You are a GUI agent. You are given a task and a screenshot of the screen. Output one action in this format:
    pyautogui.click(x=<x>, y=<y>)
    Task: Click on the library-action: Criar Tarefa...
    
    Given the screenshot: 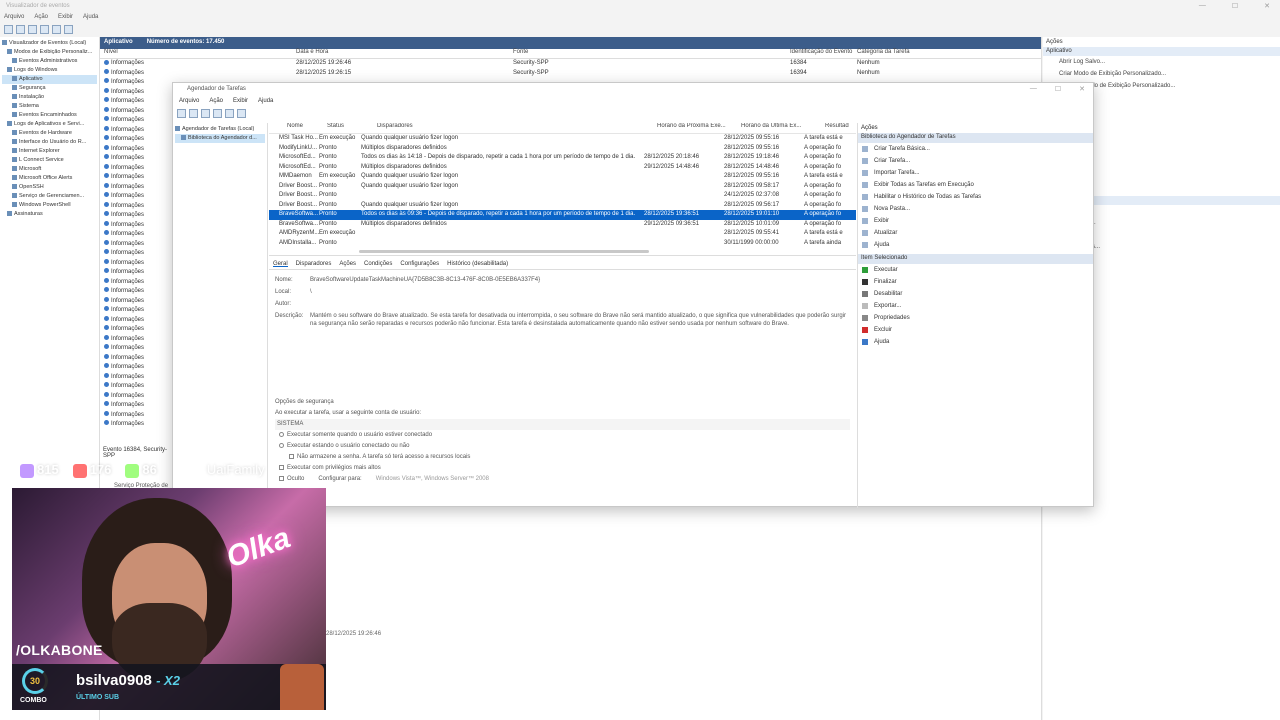 What is the action you would take?
    pyautogui.click(x=975, y=161)
    